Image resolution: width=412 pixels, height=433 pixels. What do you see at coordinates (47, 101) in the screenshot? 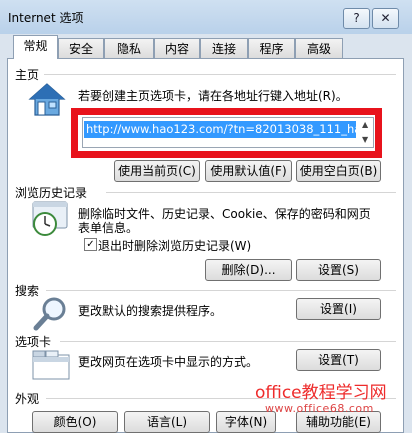
I see `house-icon` at bounding box center [47, 101].